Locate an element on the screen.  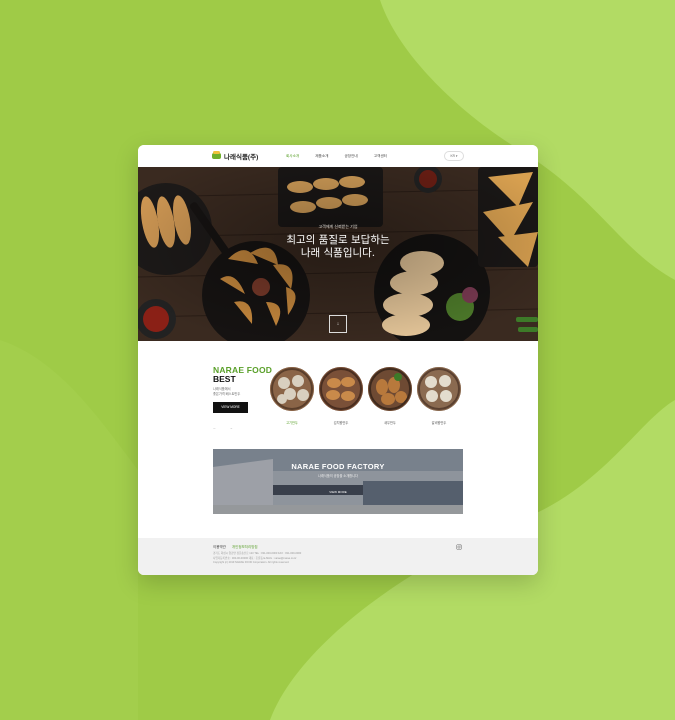
hero-title-line1: 최고의 품질로 보답하는 is located at coordinates (338, 240).